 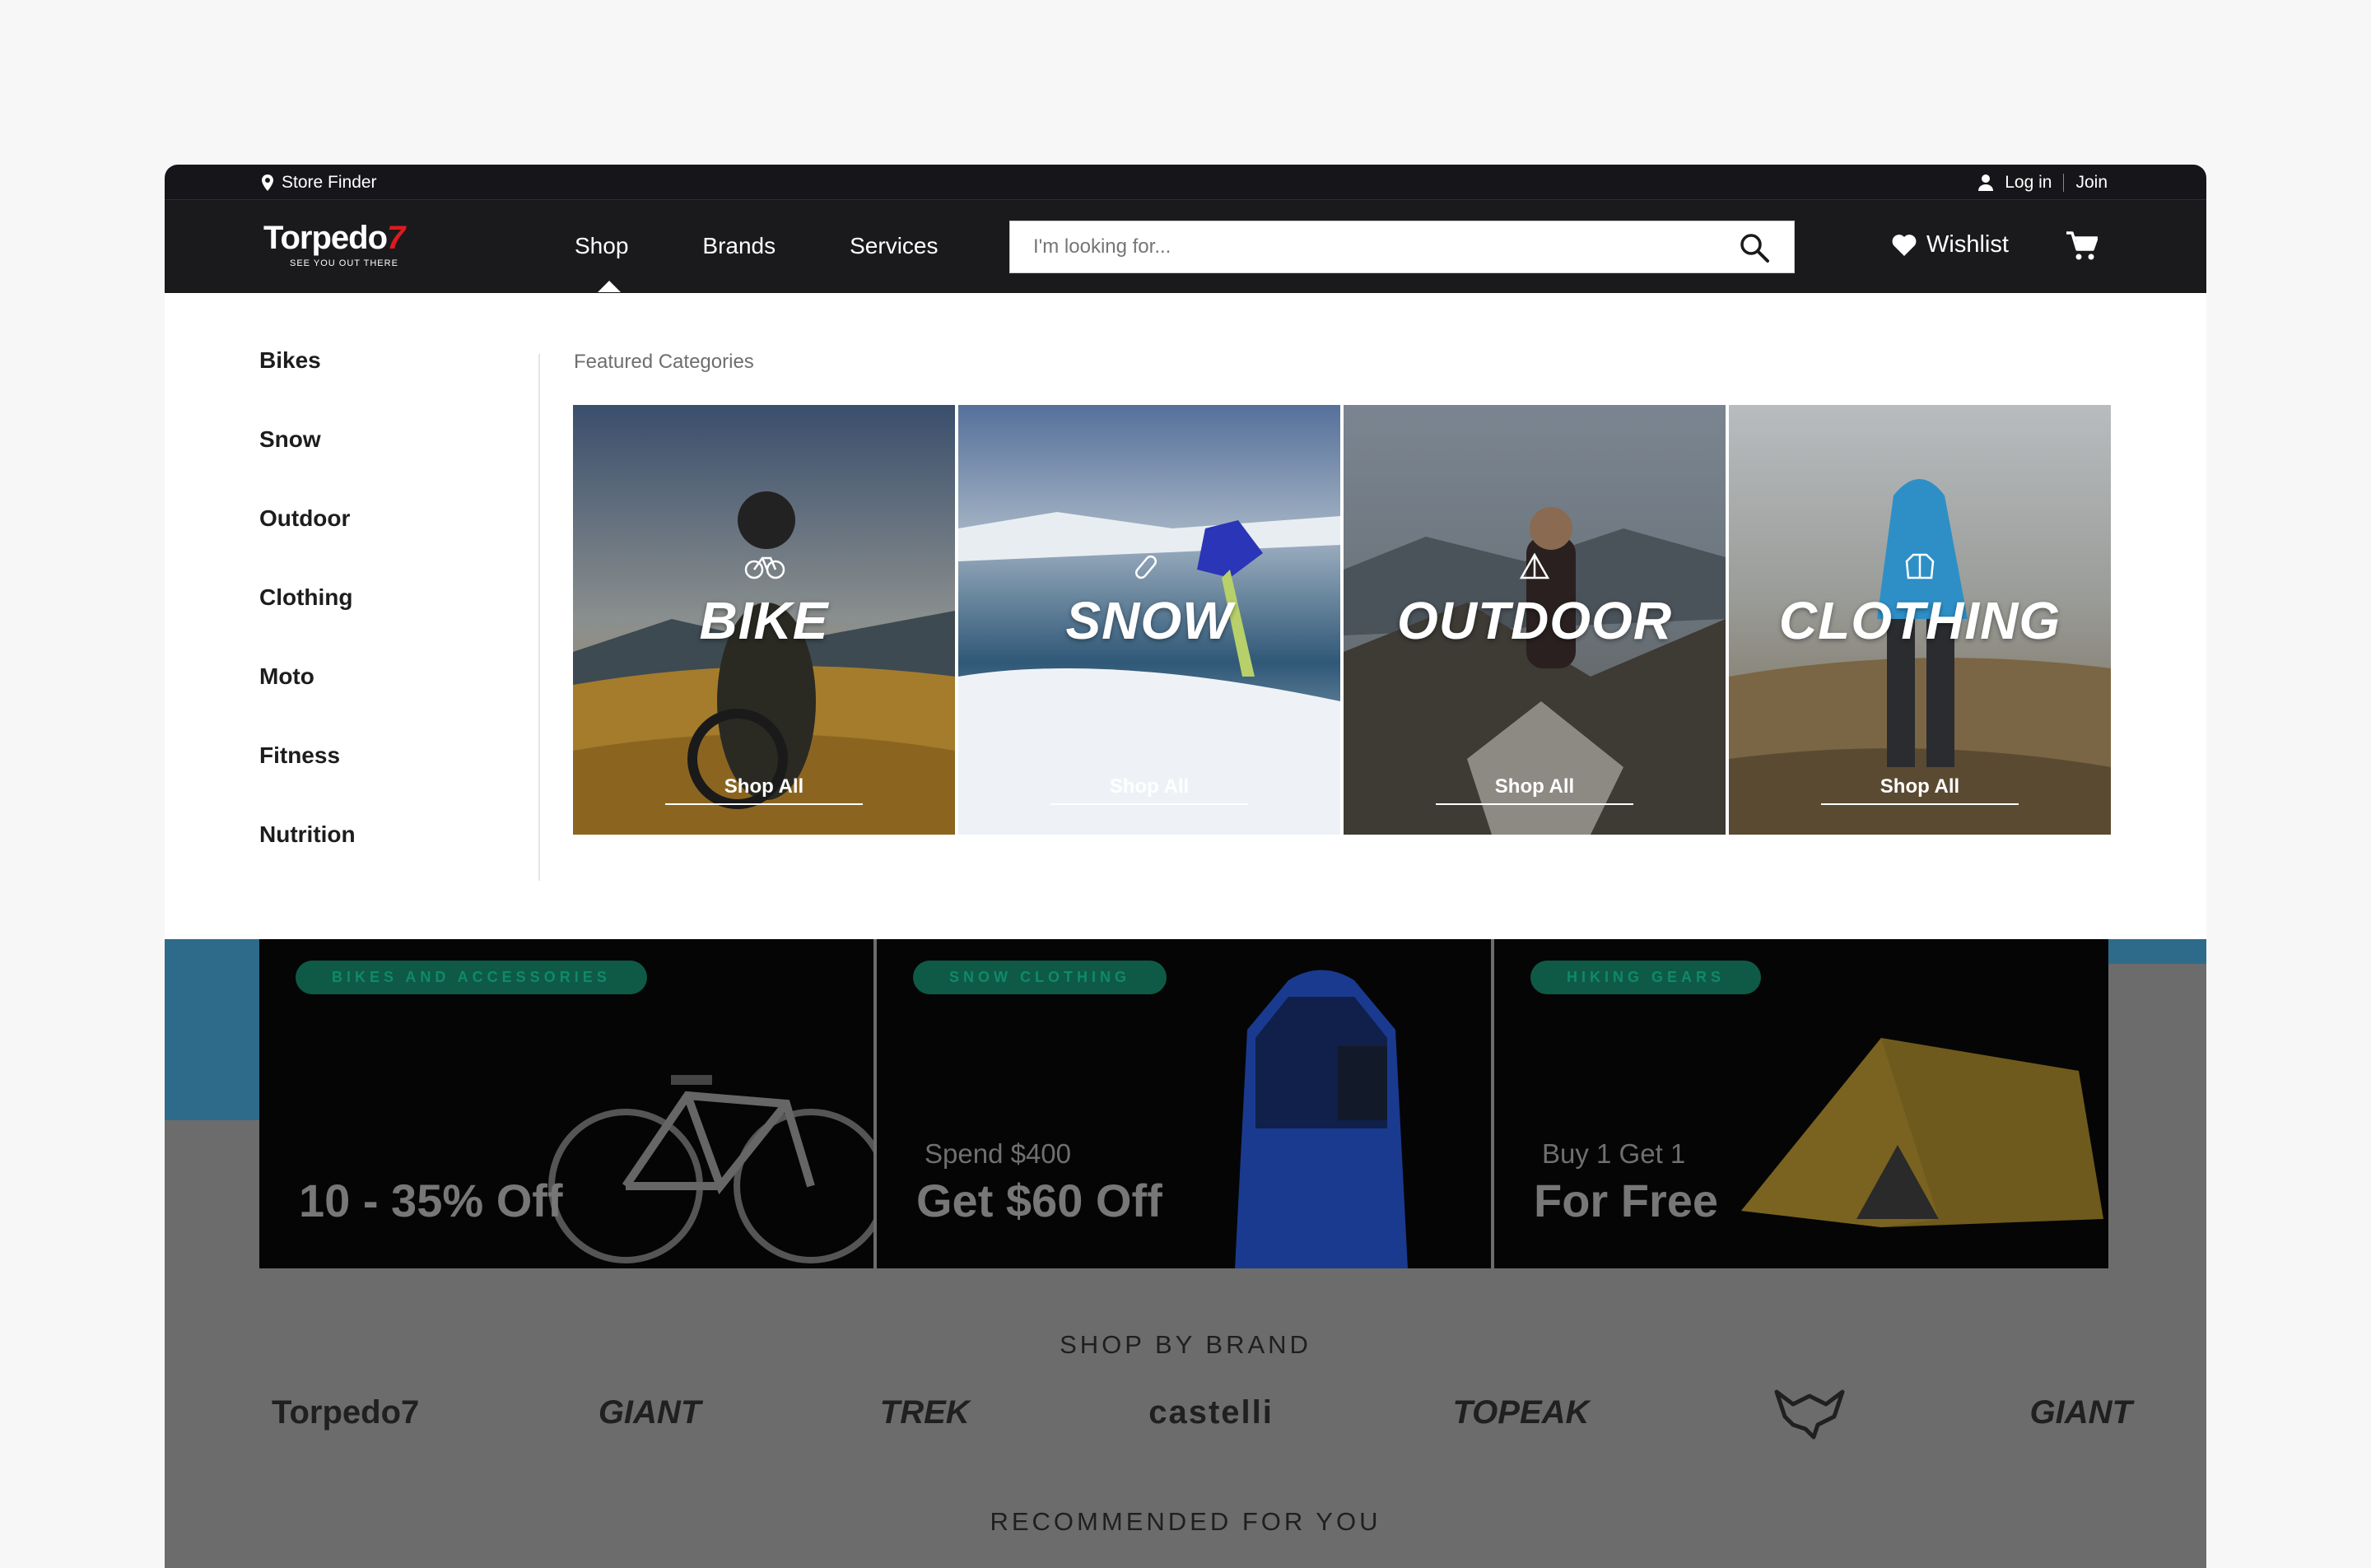 I want to click on category-item-snow: Snow, so click(x=307, y=465).